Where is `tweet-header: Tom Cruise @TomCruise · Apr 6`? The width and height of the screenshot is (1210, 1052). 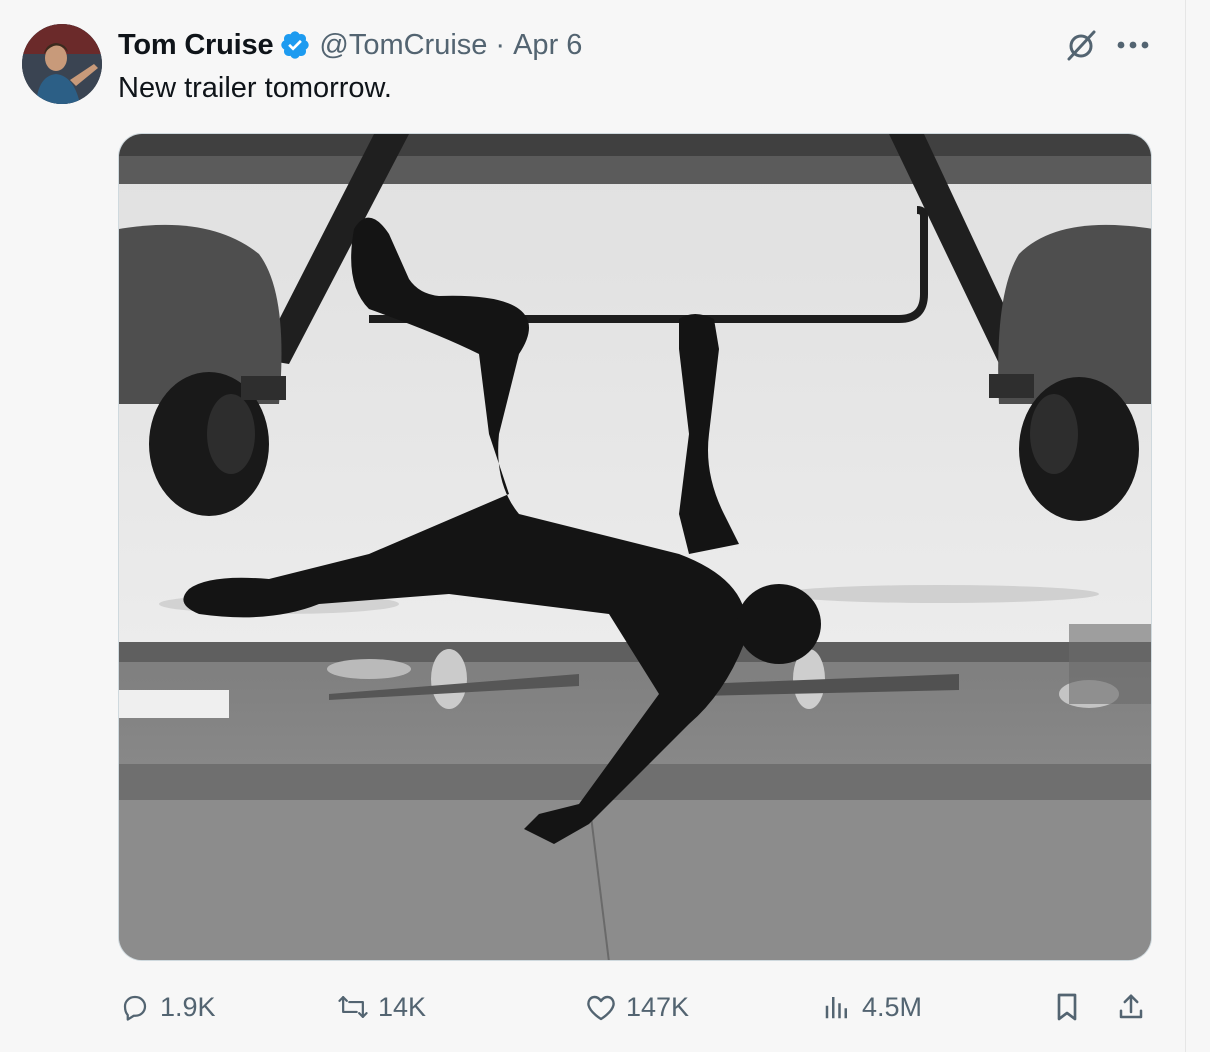
tweet-header: Tom Cruise @TomCruise · Apr 6 is located at coordinates (350, 45).